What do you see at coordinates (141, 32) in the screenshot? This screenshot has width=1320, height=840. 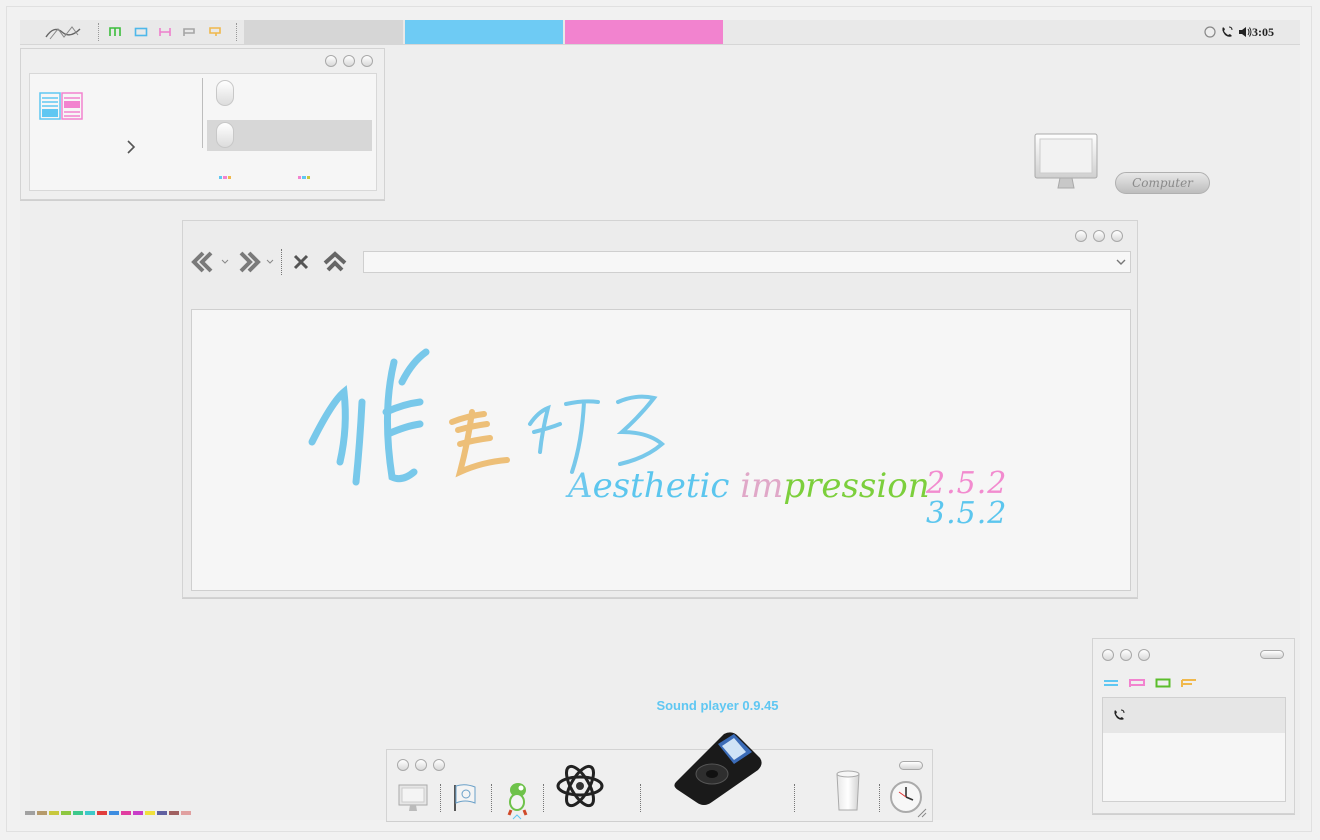 I see `window-blue-icon` at bounding box center [141, 32].